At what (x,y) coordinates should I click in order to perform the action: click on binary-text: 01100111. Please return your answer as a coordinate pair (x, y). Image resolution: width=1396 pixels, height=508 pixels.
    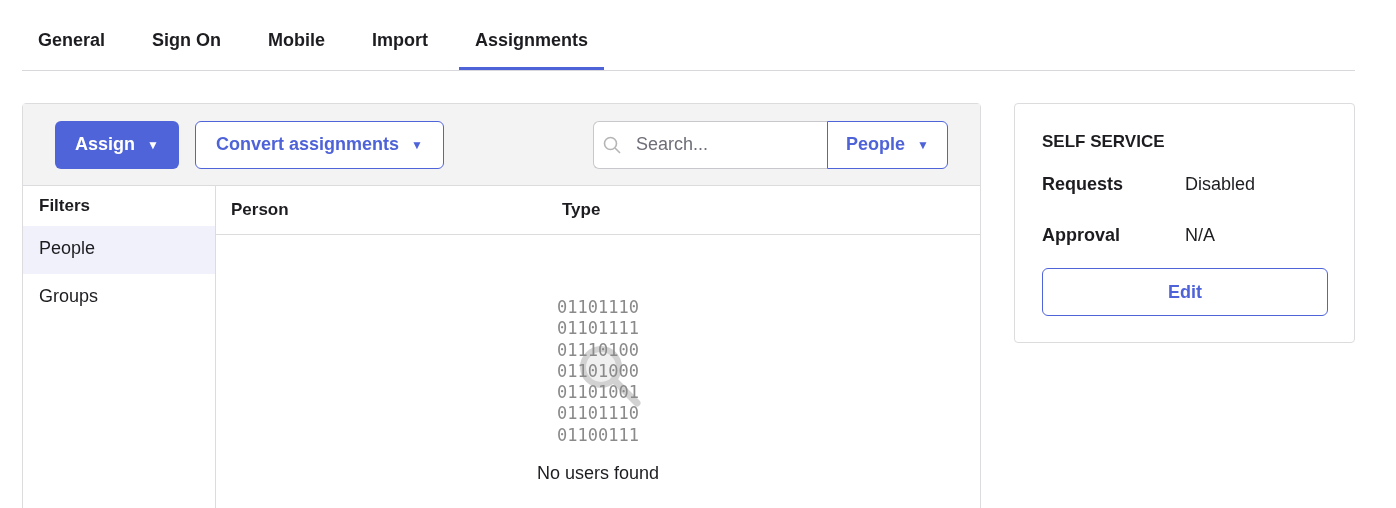
    Looking at the image, I should click on (598, 435).